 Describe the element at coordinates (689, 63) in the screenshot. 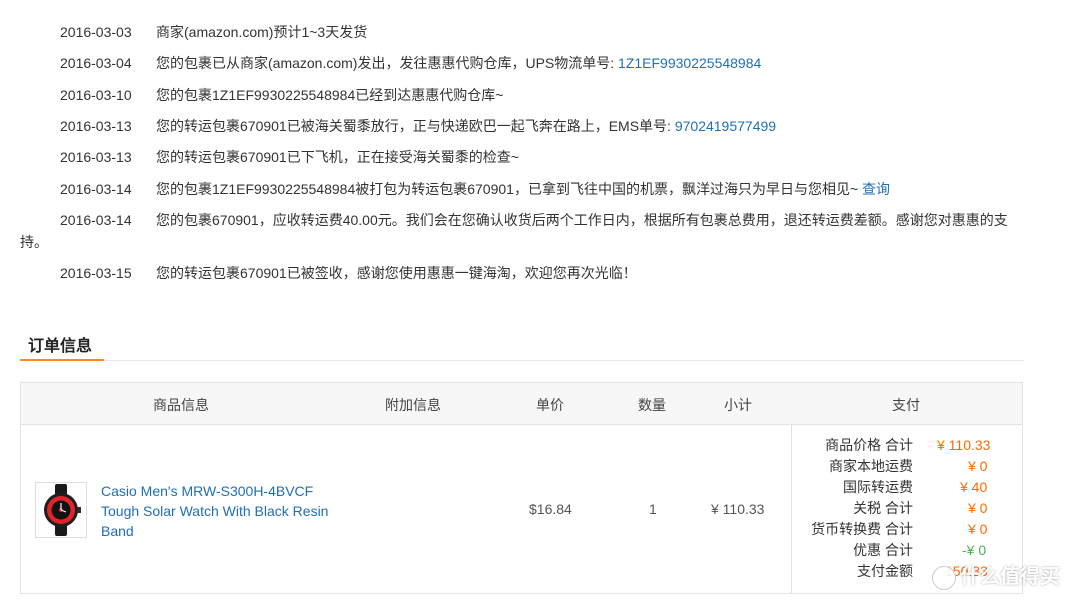

I see `ups-tracking-link: 1Z1EF9930225548984` at that location.